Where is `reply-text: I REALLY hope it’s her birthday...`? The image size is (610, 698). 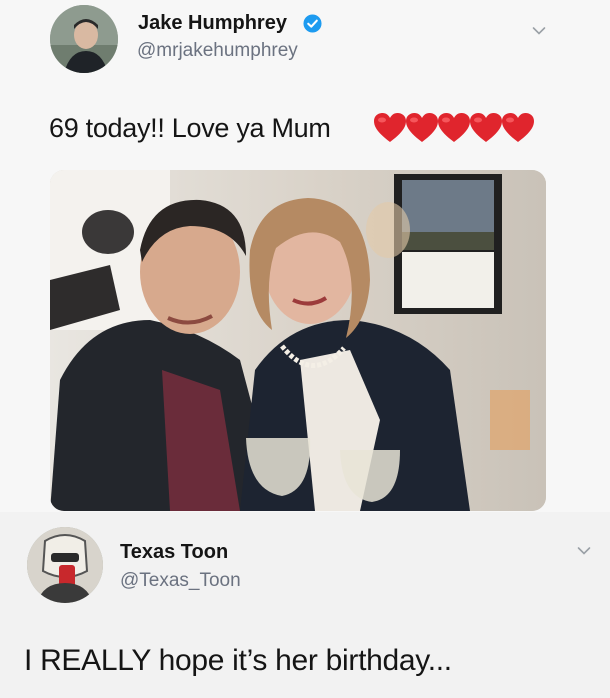 reply-text: I REALLY hope it’s her birthday... is located at coordinates (238, 660).